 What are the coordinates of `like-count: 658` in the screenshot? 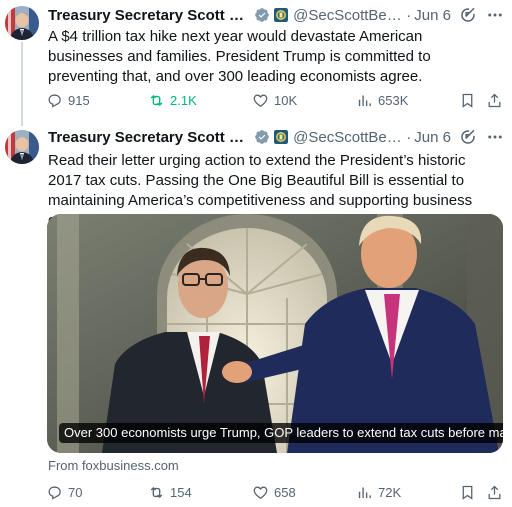 It's located at (285, 492).